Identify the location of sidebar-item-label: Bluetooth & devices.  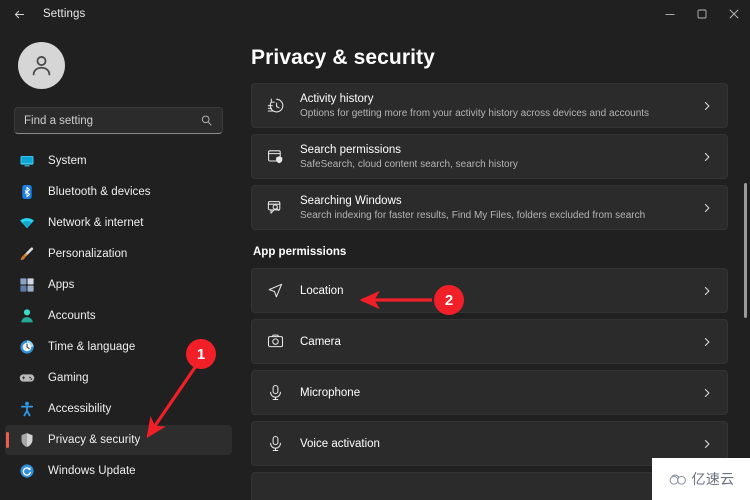
(99, 192).